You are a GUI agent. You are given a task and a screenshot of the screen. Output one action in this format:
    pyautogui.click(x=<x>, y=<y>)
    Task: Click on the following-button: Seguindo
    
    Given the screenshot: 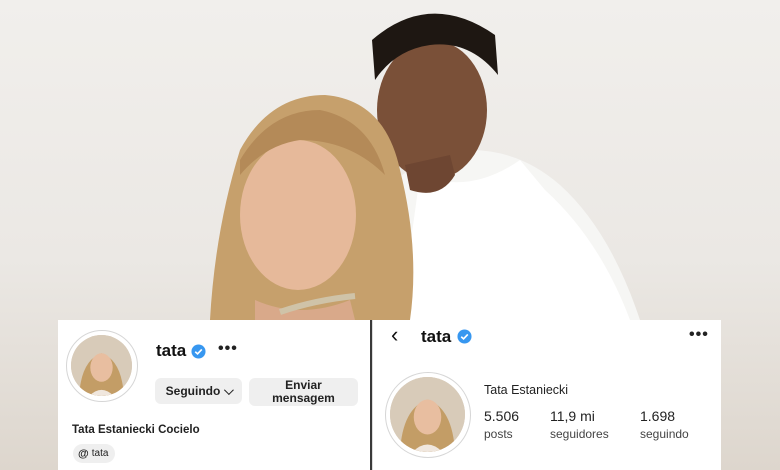 What is the action you would take?
    pyautogui.click(x=198, y=391)
    